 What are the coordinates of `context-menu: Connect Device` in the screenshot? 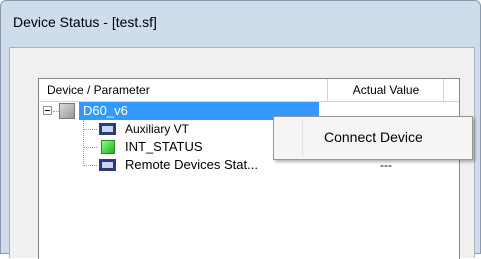 It's located at (373, 138).